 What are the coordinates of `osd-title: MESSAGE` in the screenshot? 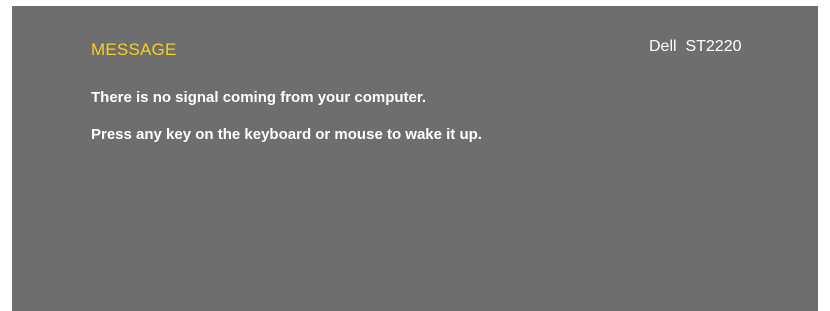 It's located at (134, 49).